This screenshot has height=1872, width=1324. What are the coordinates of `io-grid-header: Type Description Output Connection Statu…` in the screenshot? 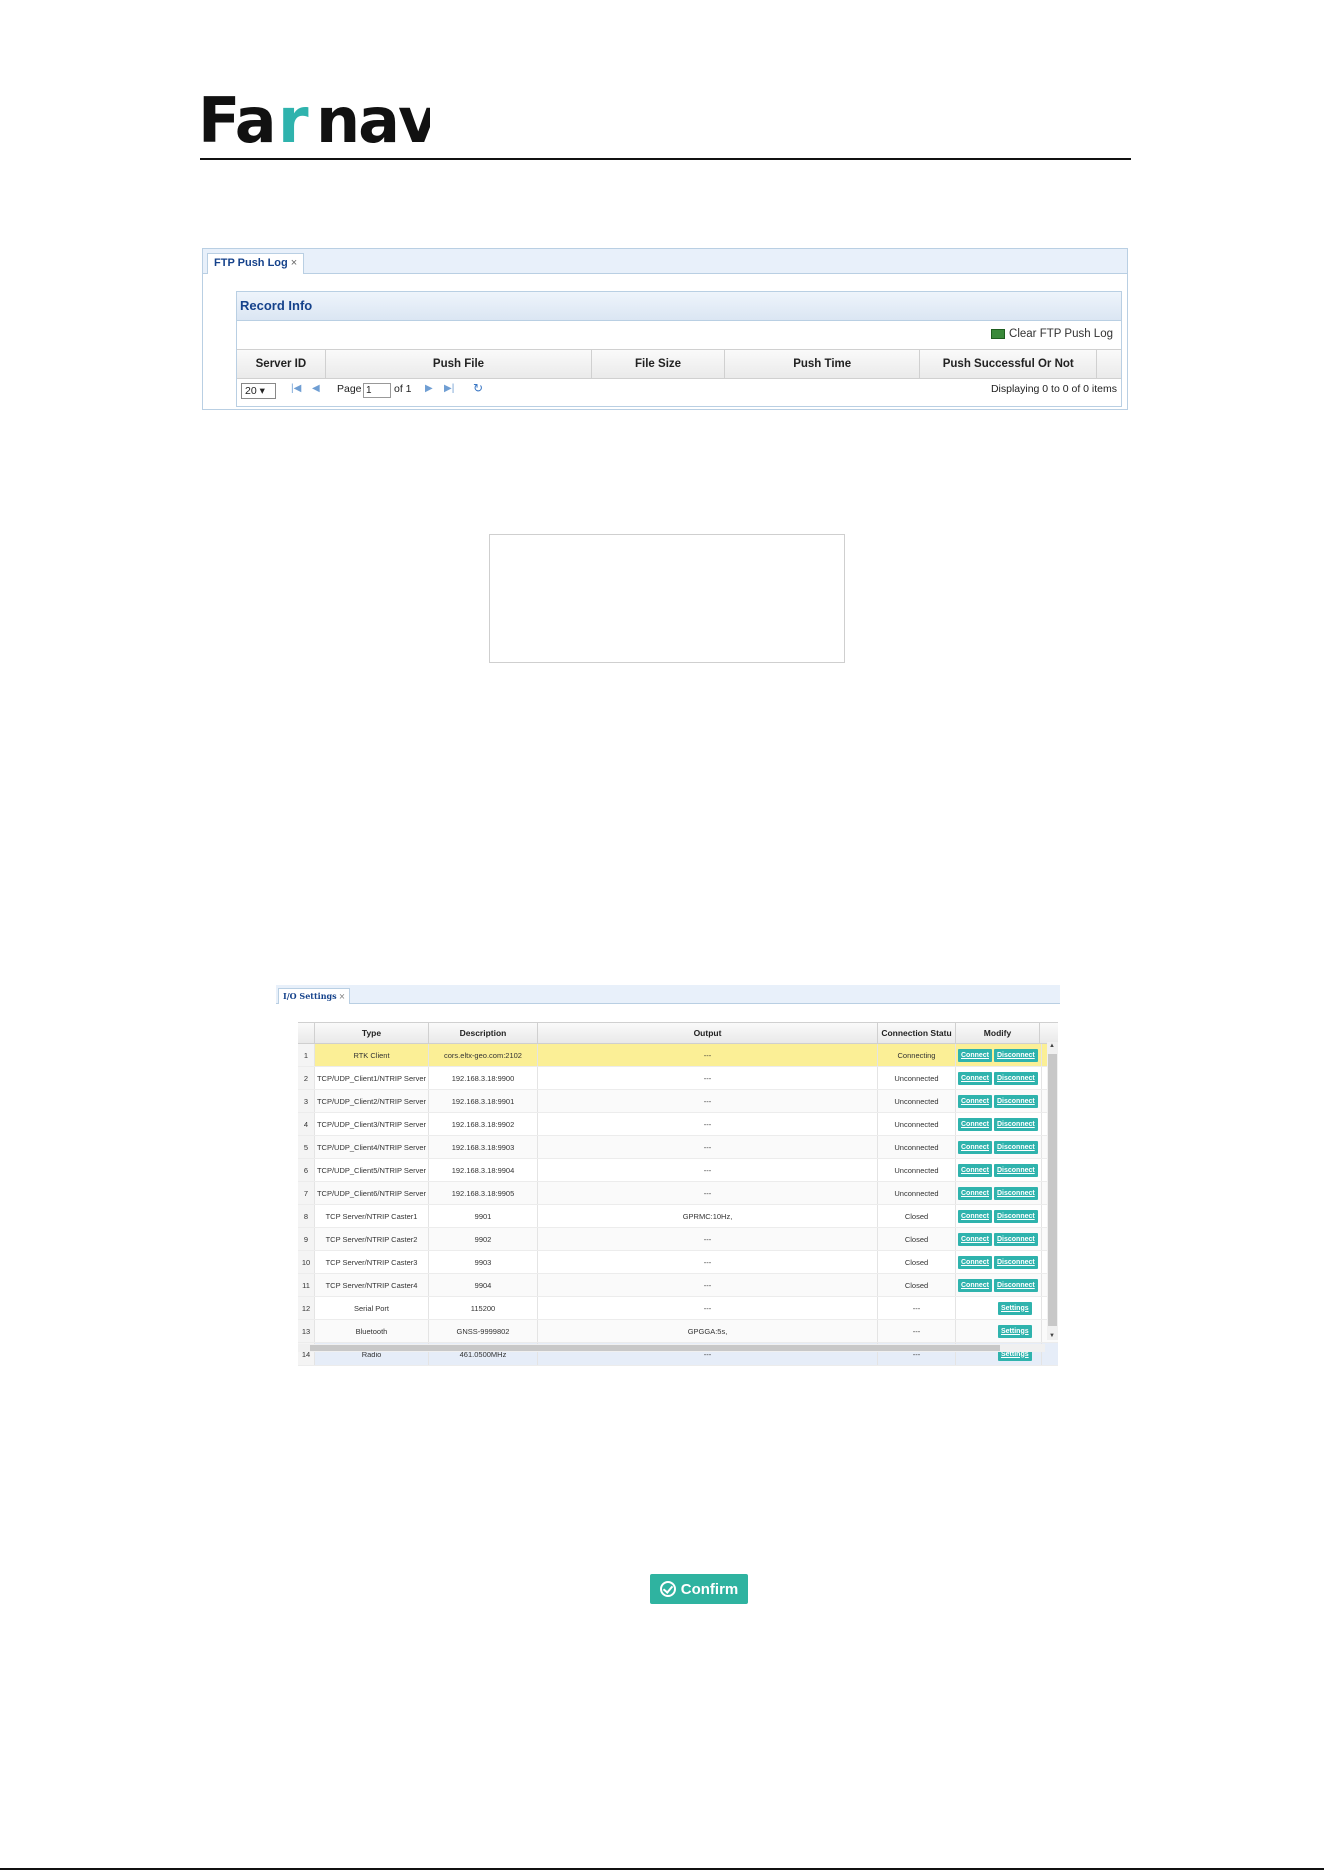 It's located at (678, 1033).